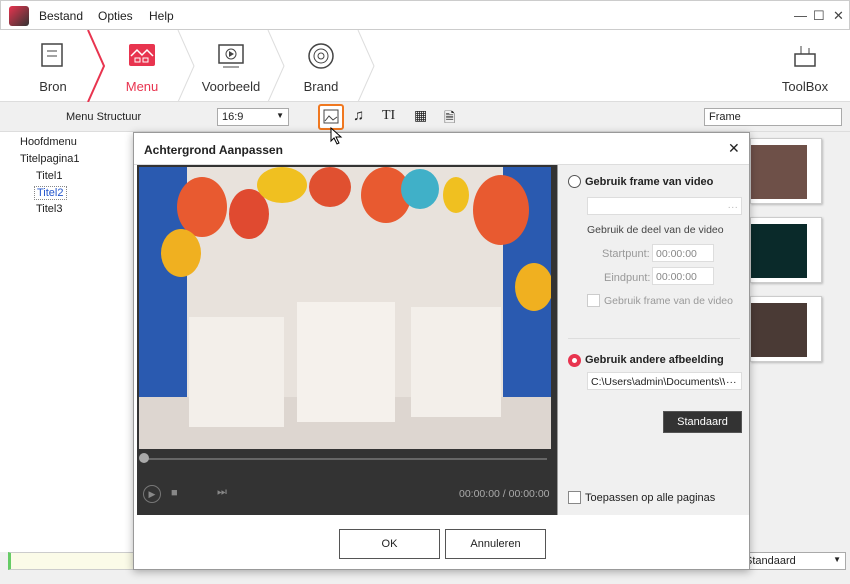  What do you see at coordinates (321, 56) in the screenshot?
I see `disc-icon` at bounding box center [321, 56].